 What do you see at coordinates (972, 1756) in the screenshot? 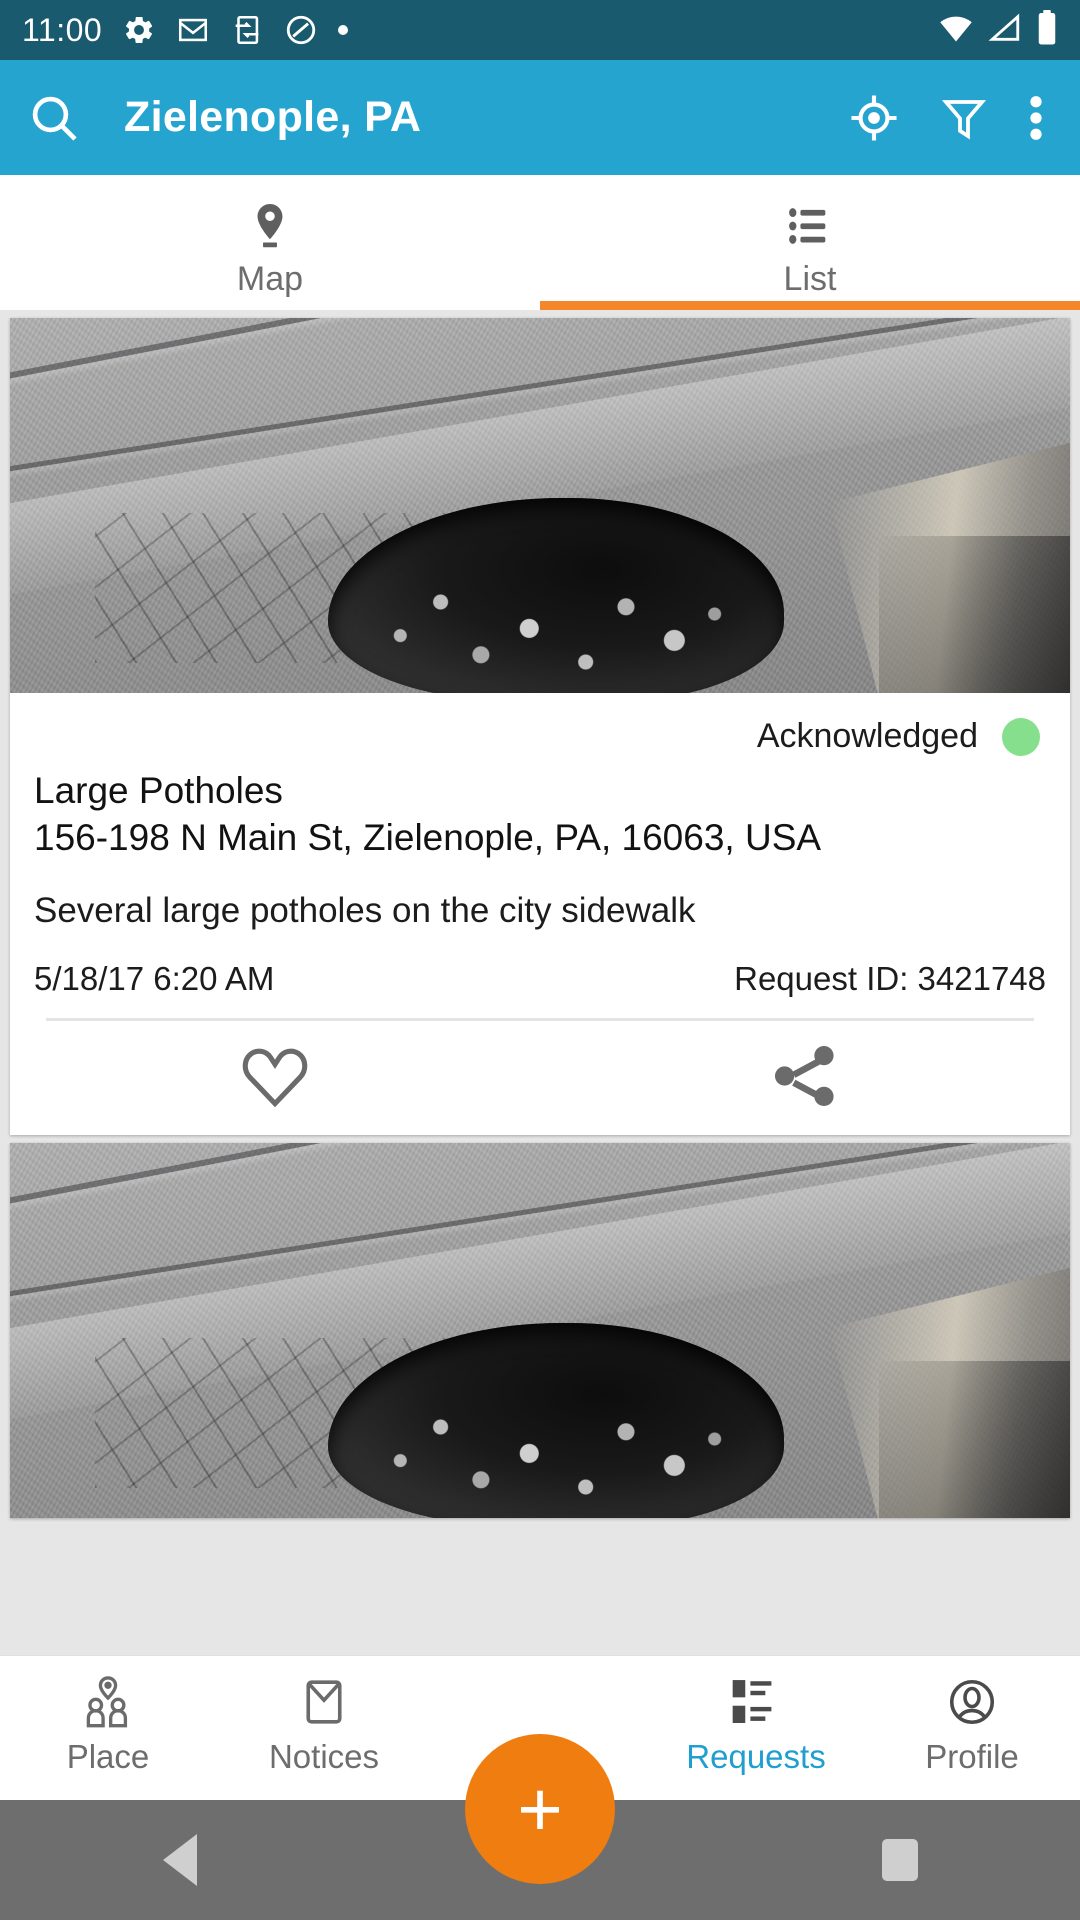
I see `nav-item-profile-label: Profile` at bounding box center [972, 1756].